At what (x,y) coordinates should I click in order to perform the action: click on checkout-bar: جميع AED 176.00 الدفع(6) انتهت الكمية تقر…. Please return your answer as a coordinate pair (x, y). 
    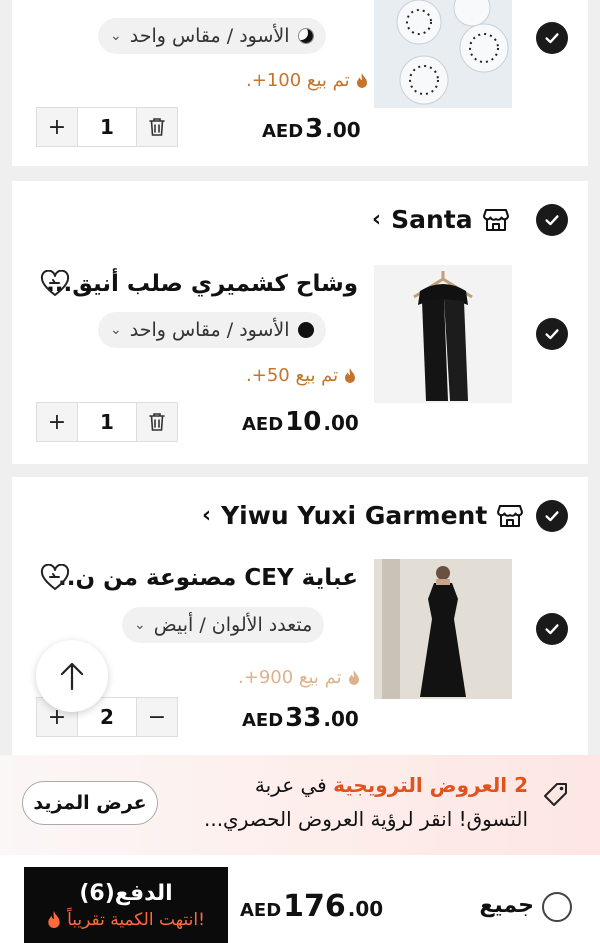
    Looking at the image, I should click on (300, 899).